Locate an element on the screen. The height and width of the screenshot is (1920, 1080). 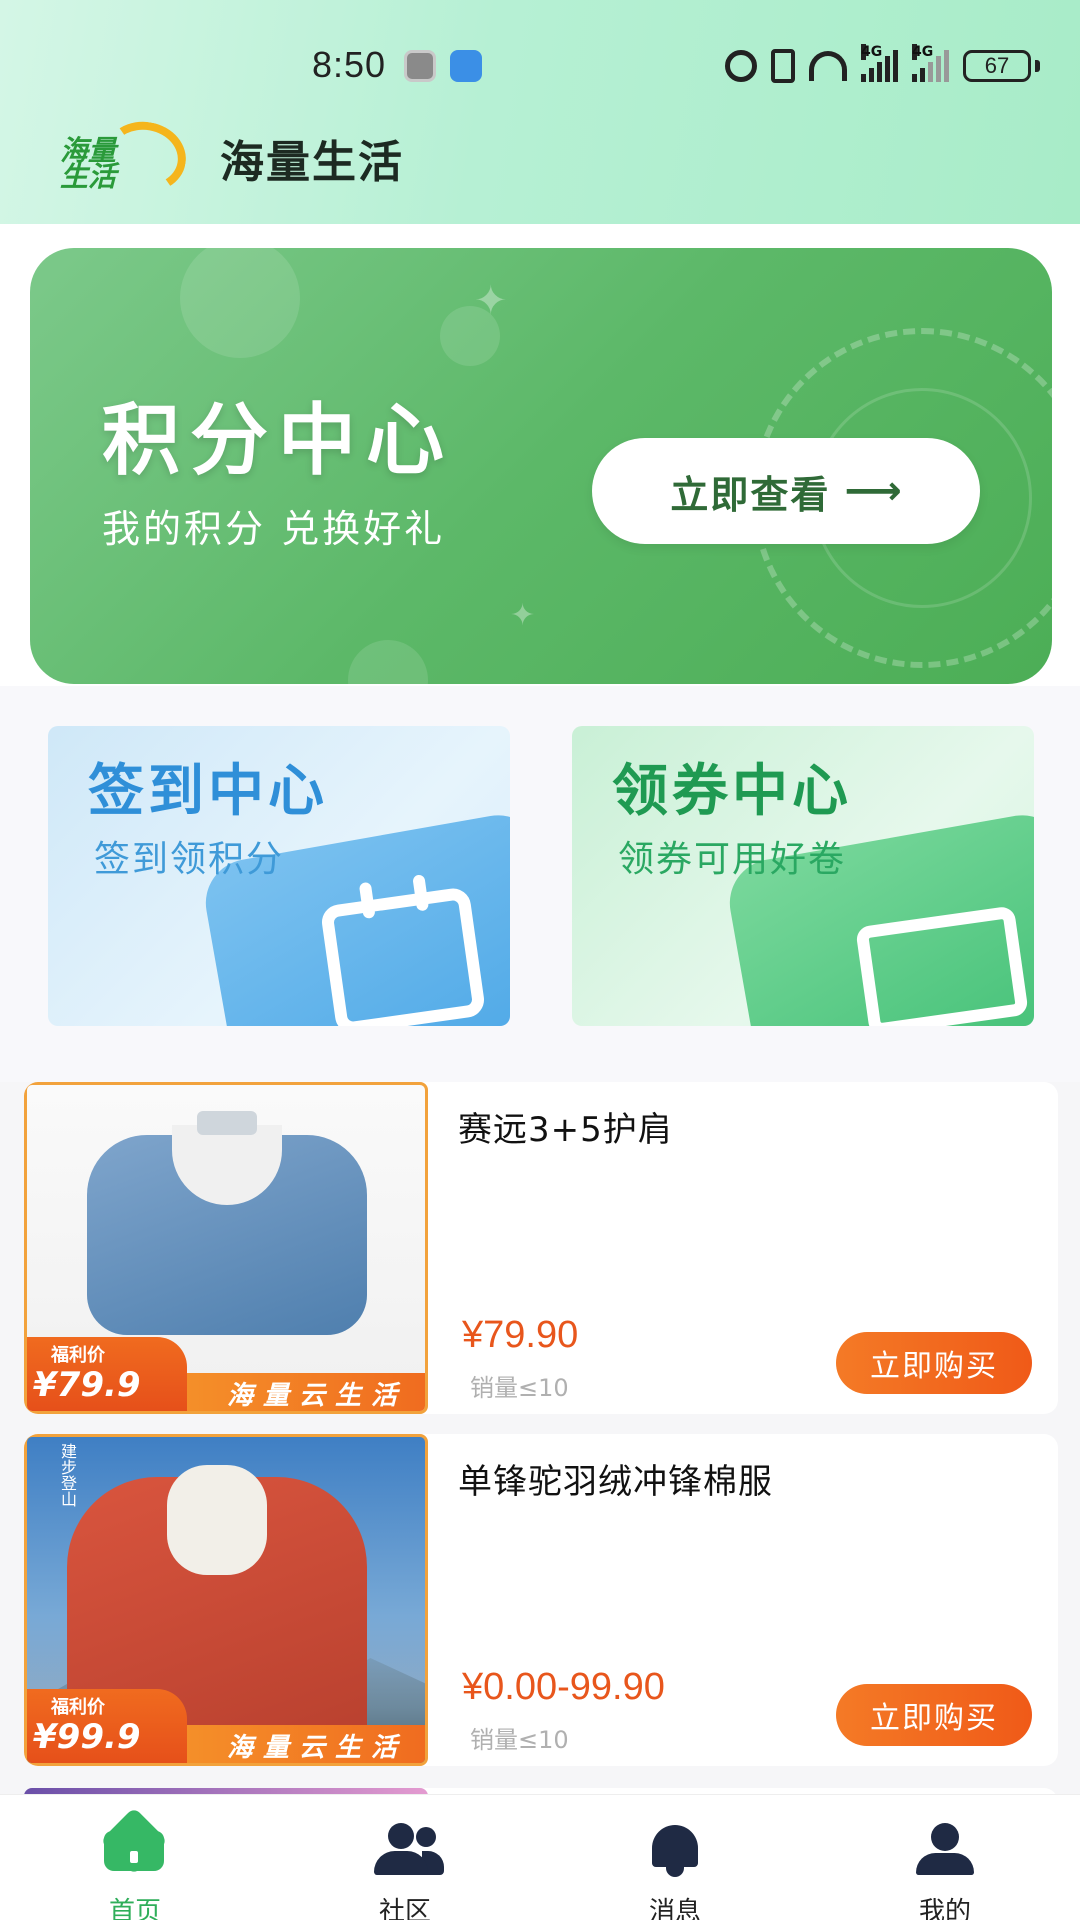
product-price: ¥79.90 is located at coordinates (520, 1335).